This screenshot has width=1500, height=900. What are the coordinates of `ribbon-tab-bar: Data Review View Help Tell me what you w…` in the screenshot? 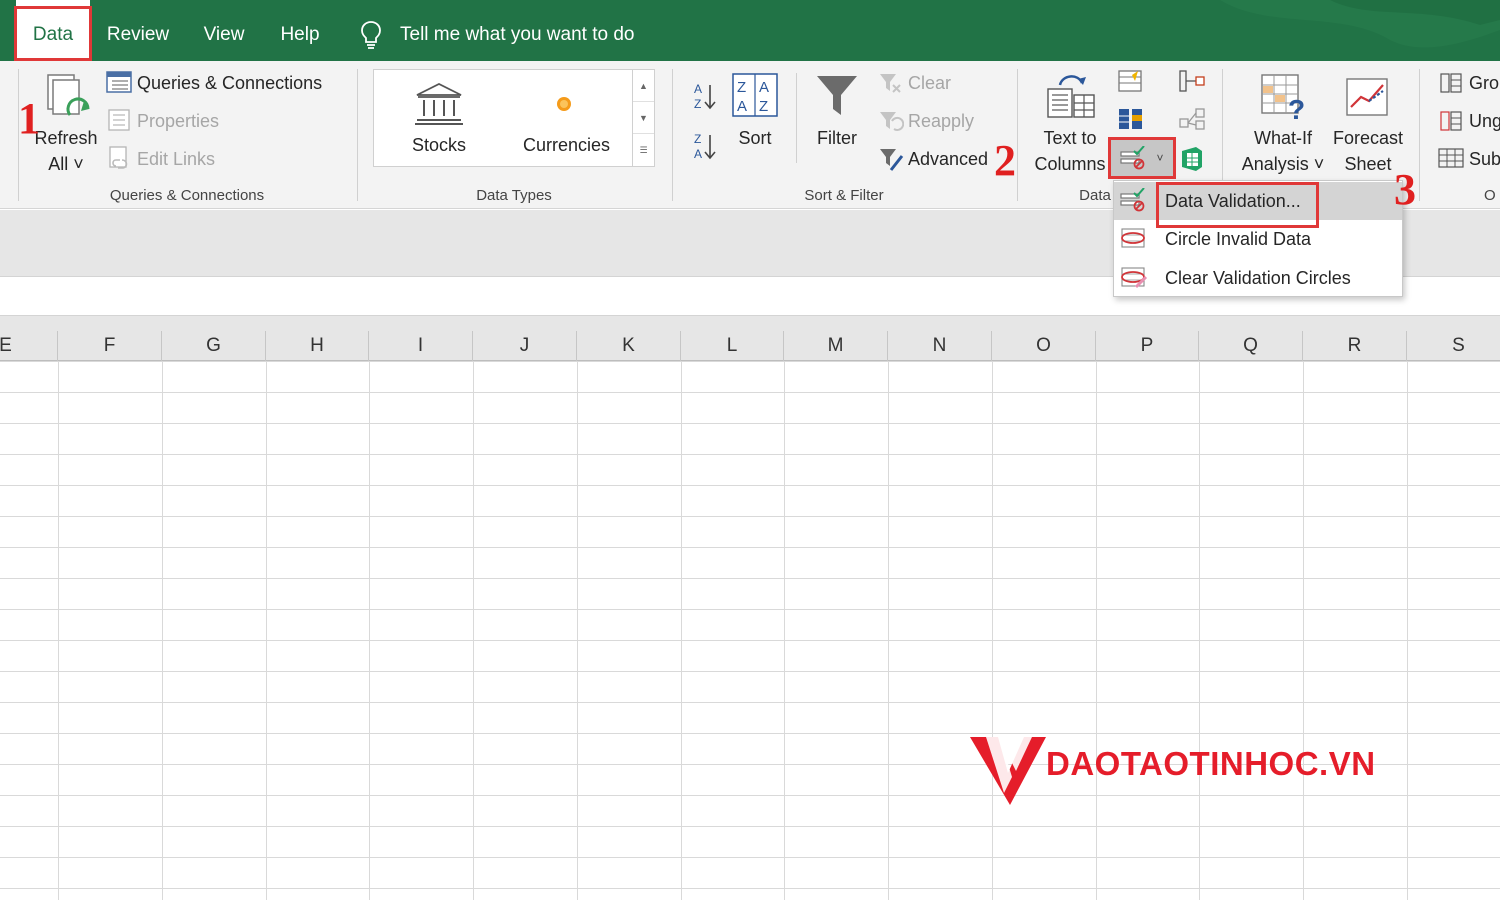 It's located at (750, 30).